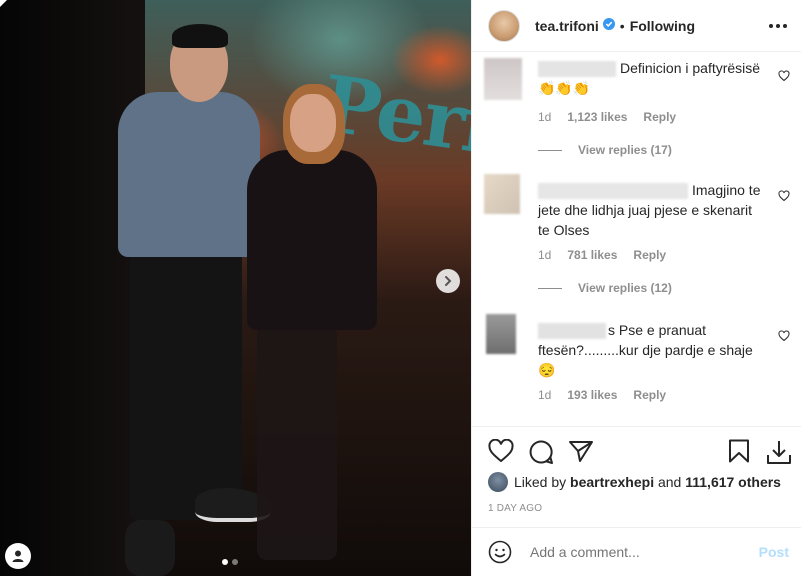  What do you see at coordinates (498, 482) in the screenshot?
I see `liker-avatar` at bounding box center [498, 482].